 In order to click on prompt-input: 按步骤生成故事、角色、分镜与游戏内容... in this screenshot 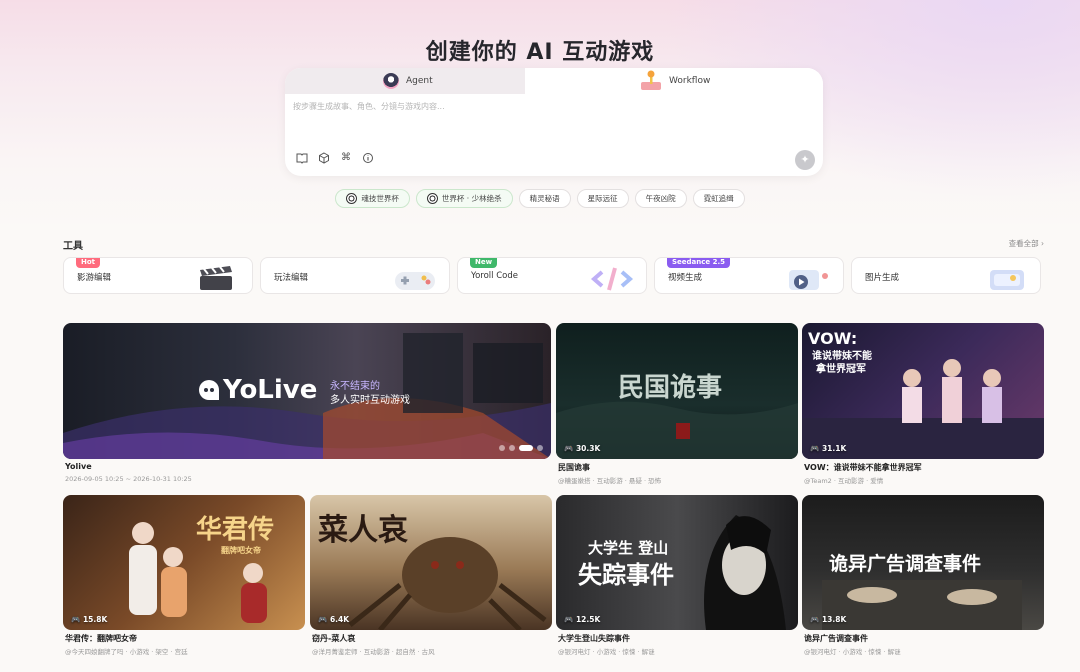, I will do `click(369, 106)`.